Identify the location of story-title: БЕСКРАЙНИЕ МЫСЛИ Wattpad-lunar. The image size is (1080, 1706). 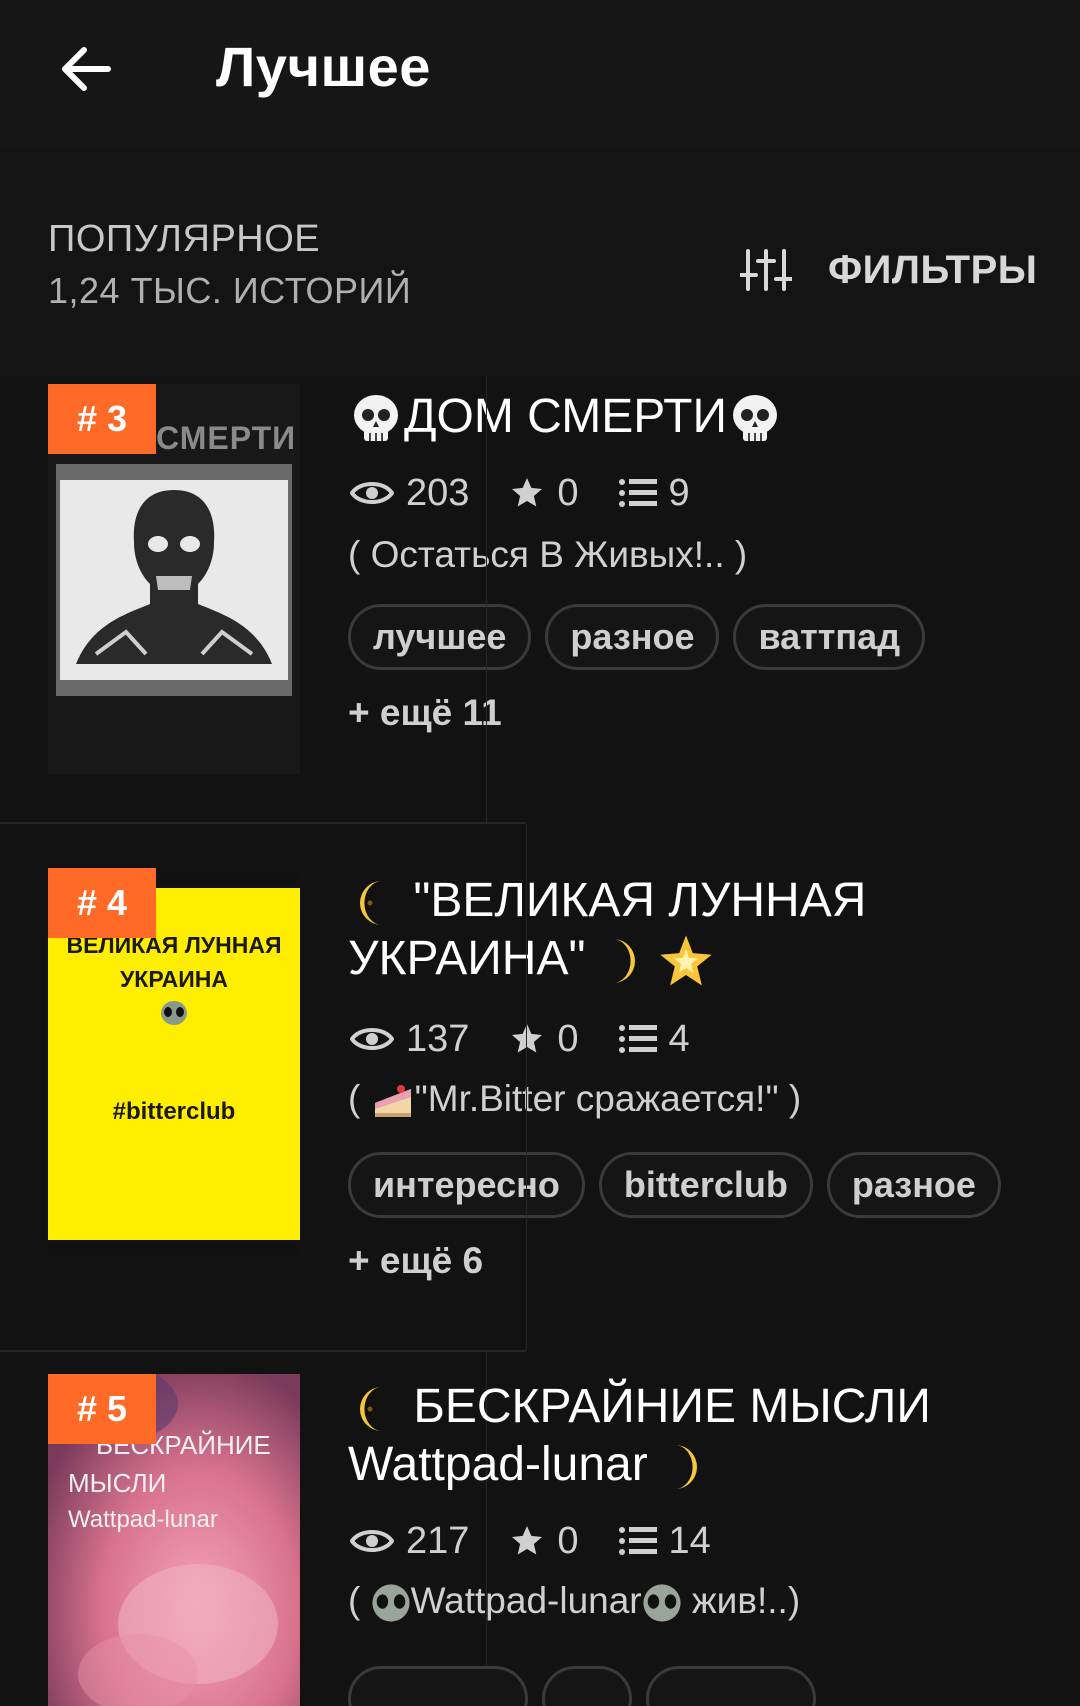
(698, 1436).